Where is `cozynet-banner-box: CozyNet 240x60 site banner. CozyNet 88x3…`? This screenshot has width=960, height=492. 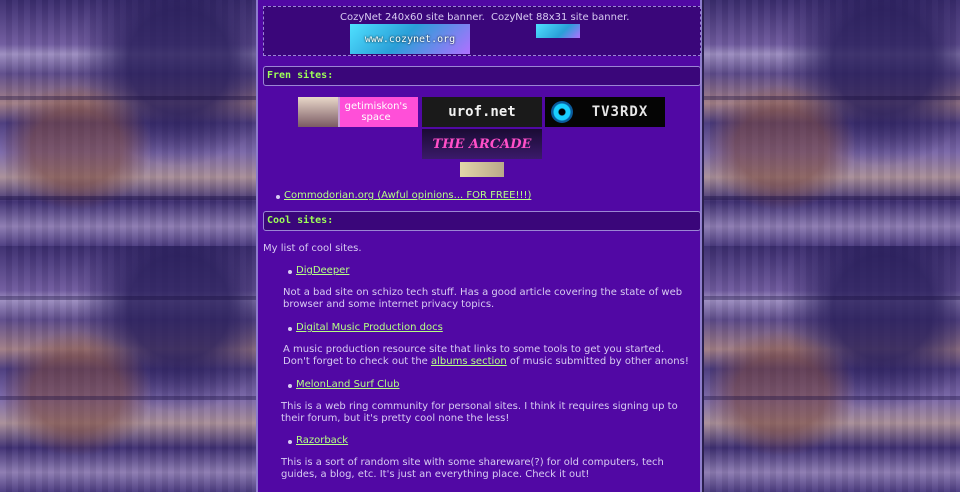
cozynet-banner-box: CozyNet 240x60 site banner. CozyNet 88x3… is located at coordinates (482, 31).